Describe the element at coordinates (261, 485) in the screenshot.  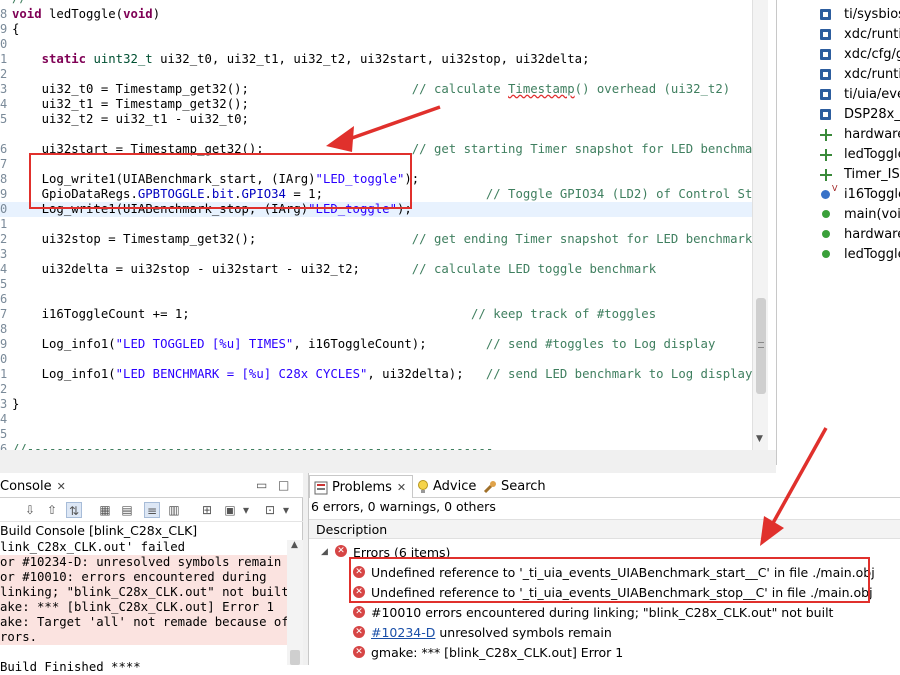
I see `minimize-icon: ▭` at that location.